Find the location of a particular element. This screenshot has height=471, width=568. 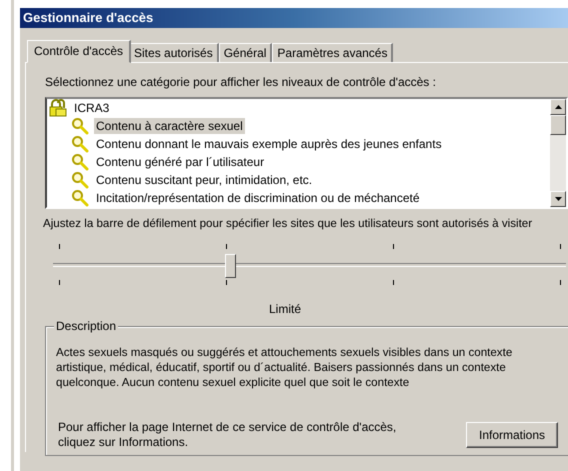

description-text: Actes sexuels masqués ou suggérés et attouchements sexuels visibles dans un contexte artistique, médical, éducatif, sportif ou d´actualité. Baisers passionnés dans un contexte quelconque. Aucun contenu sexuel explicite quel que soit le contexte is located at coordinates (285, 367).